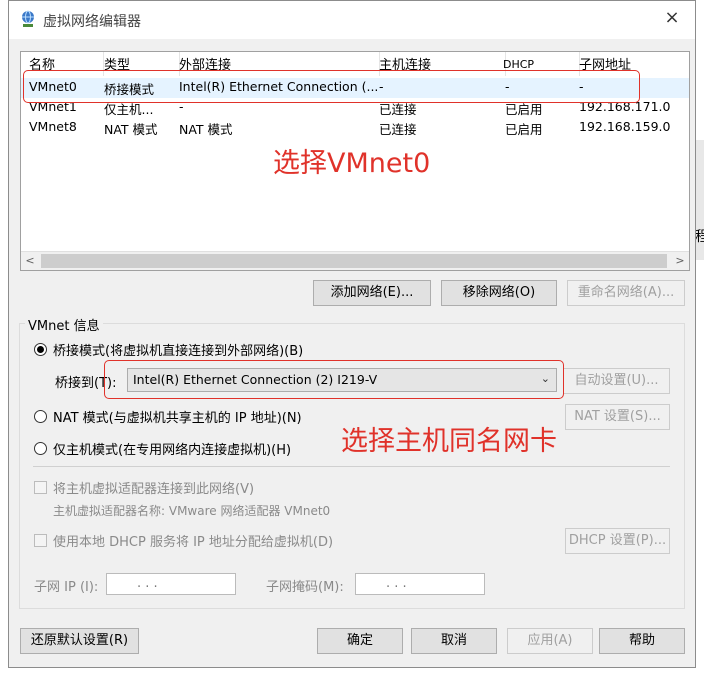 The image size is (704, 675). I want to click on cell-host: 已连接, so click(398, 129).